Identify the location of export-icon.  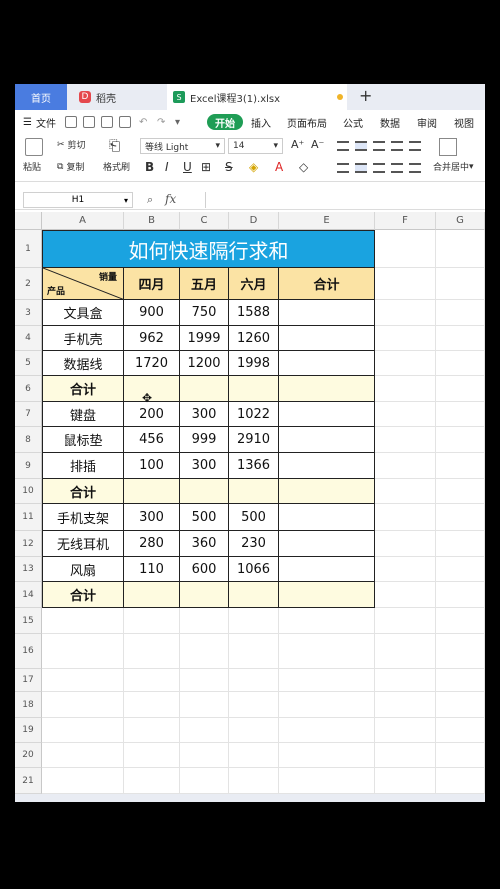
(89, 122).